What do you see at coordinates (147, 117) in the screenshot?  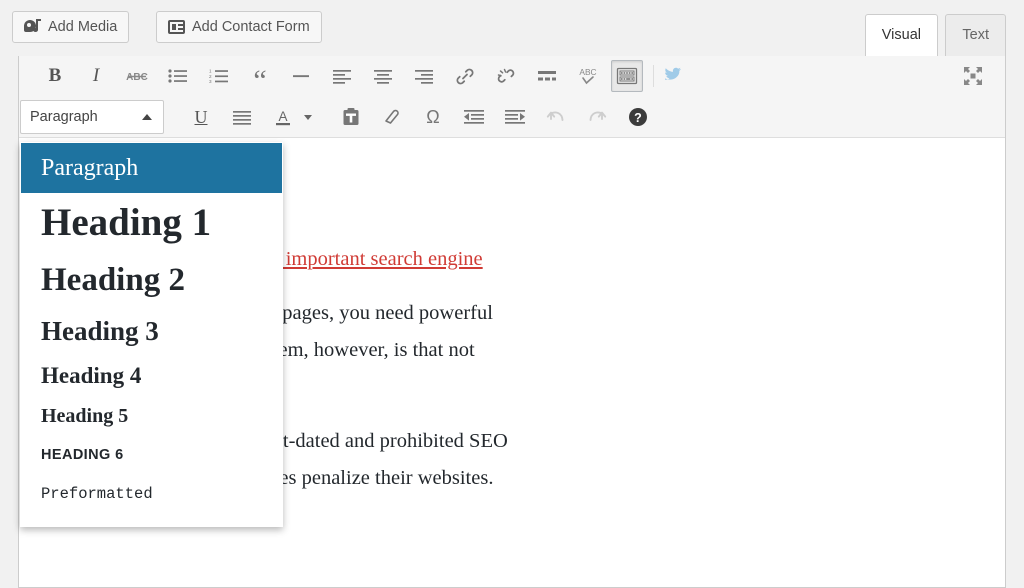 I see `chevron-up-icon` at bounding box center [147, 117].